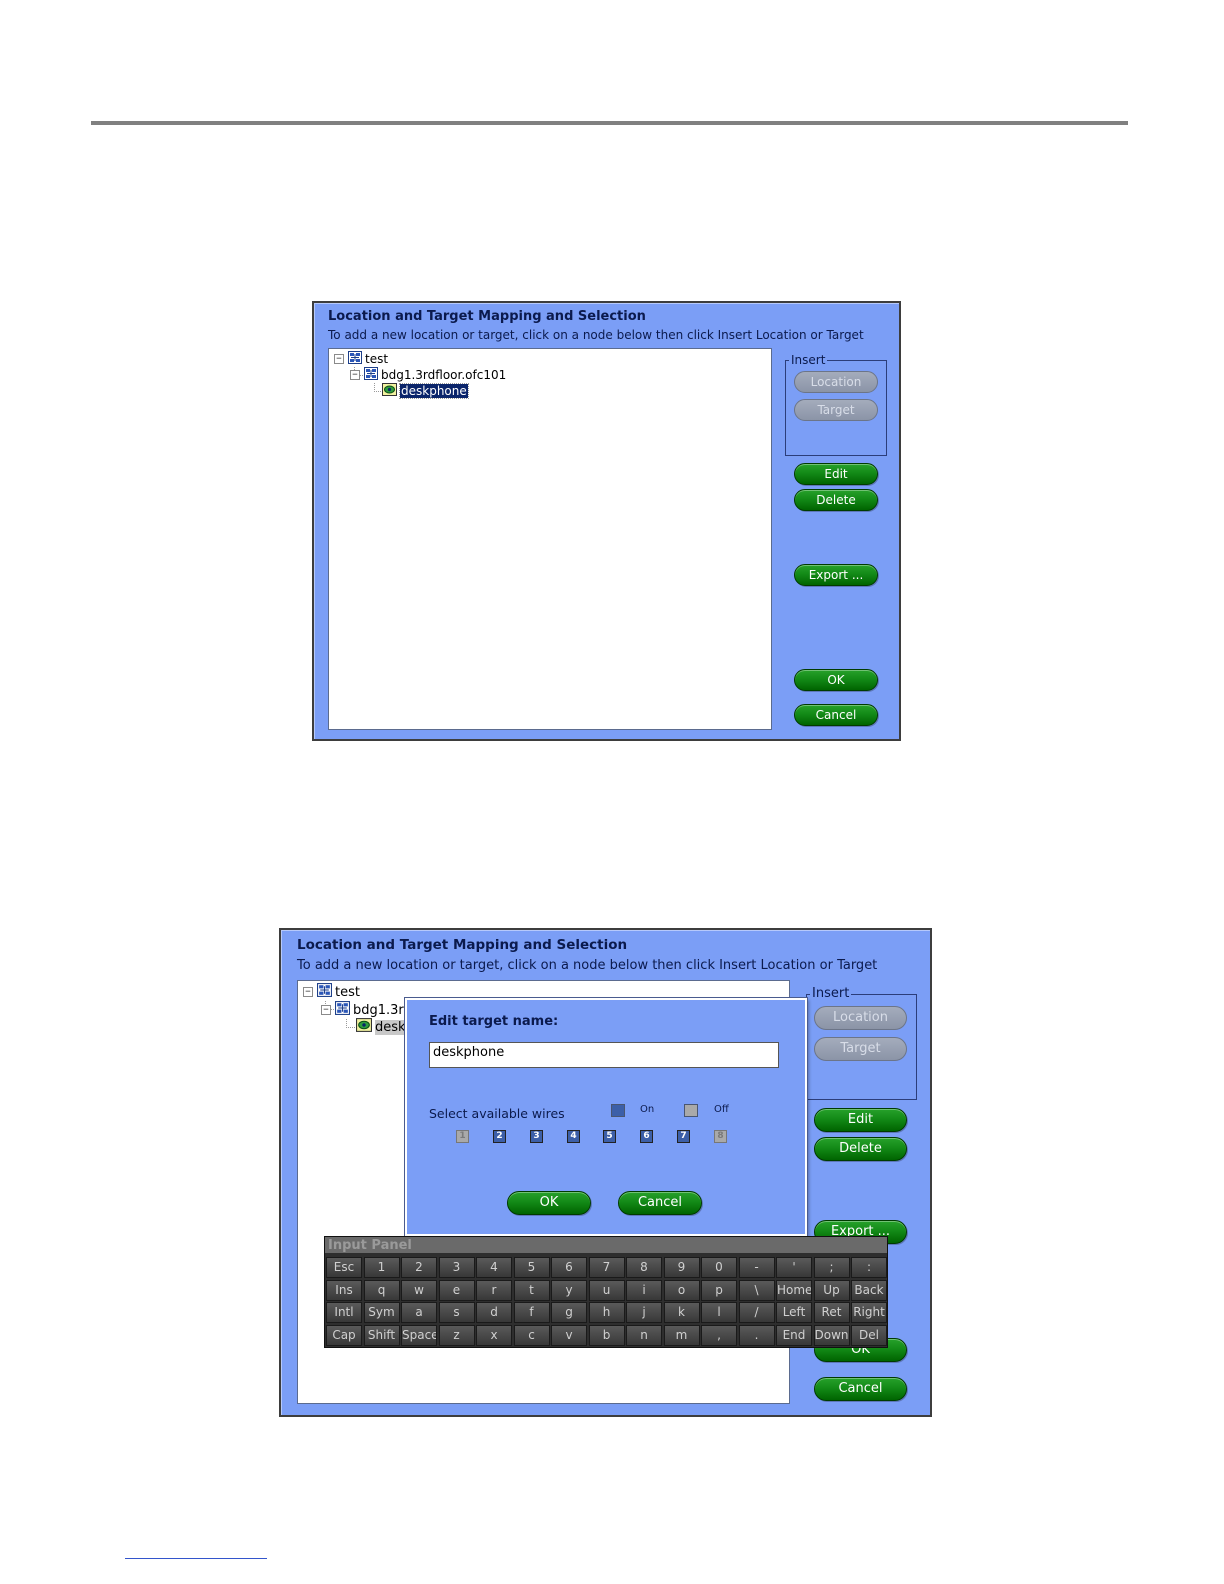 The image size is (1224, 1584). I want to click on wire-6: 6, so click(646, 1136).